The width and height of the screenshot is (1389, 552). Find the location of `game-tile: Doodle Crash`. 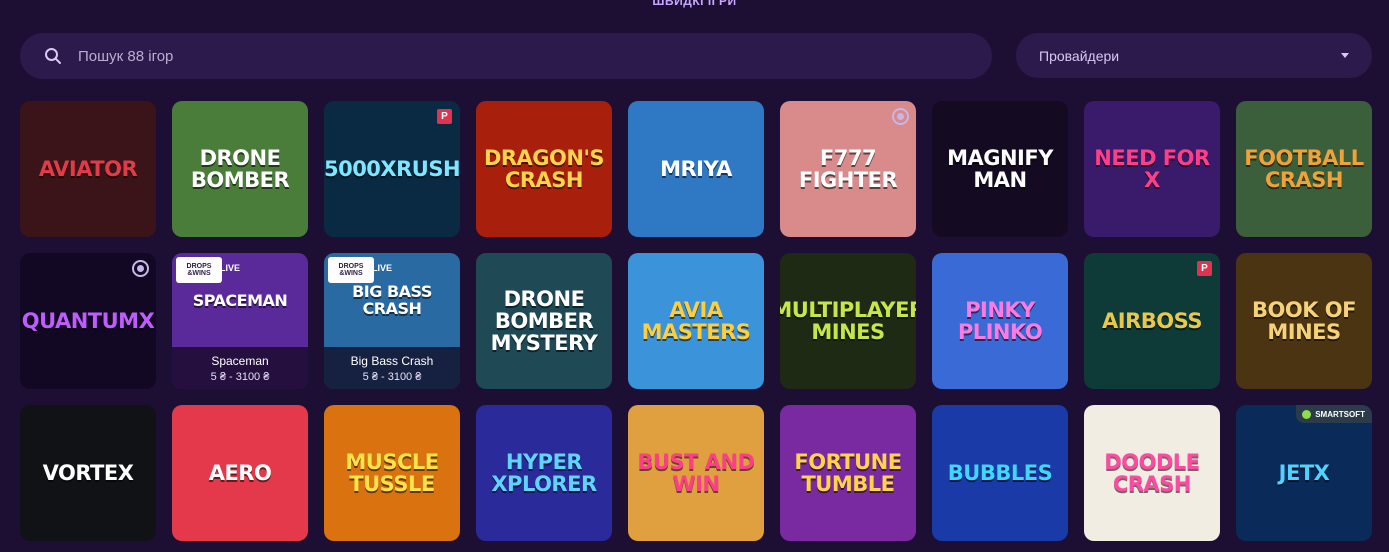

game-tile: Doodle Crash is located at coordinates (1152, 473).